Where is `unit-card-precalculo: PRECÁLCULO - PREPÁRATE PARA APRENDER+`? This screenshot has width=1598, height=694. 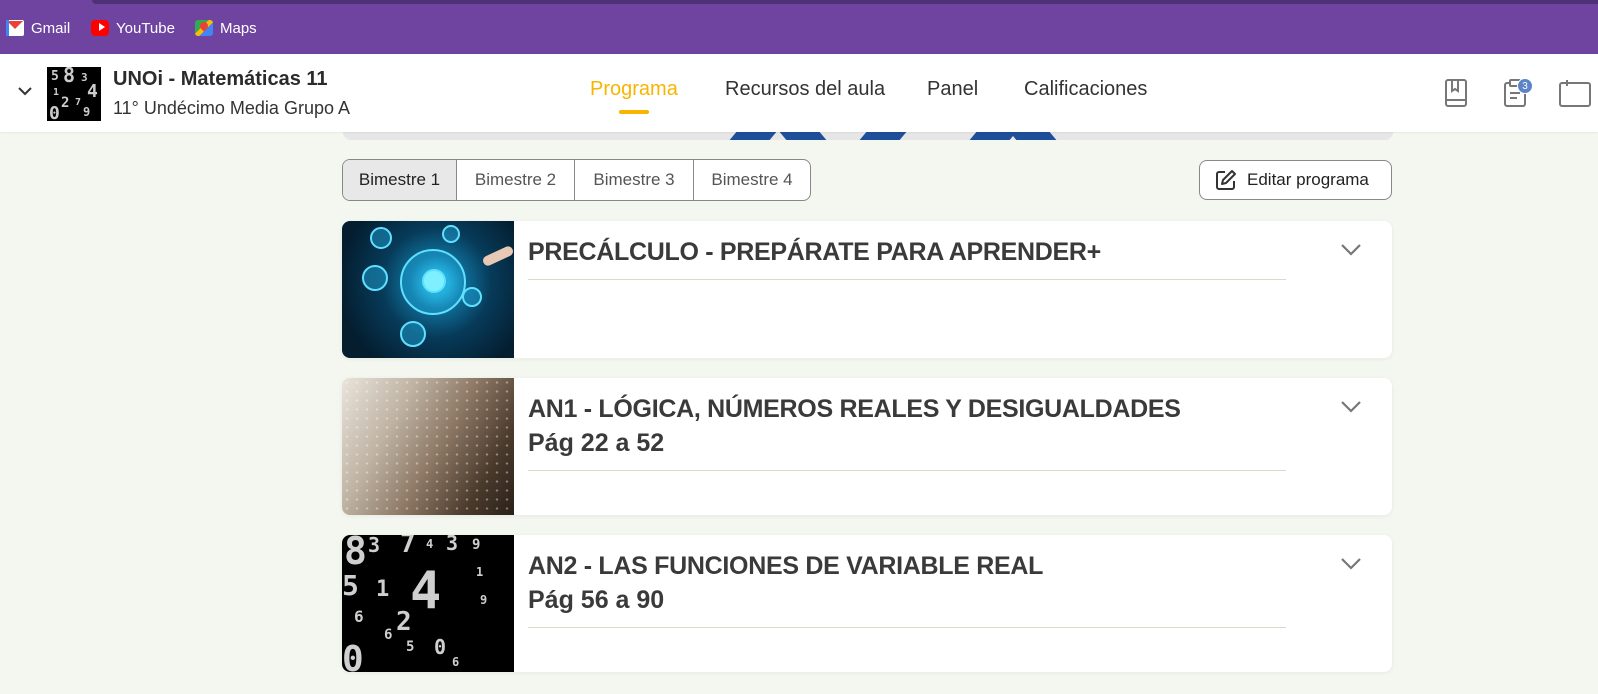
unit-card-precalculo: PRECÁLCULO - PREPÁRATE PARA APRENDER+ is located at coordinates (867, 289).